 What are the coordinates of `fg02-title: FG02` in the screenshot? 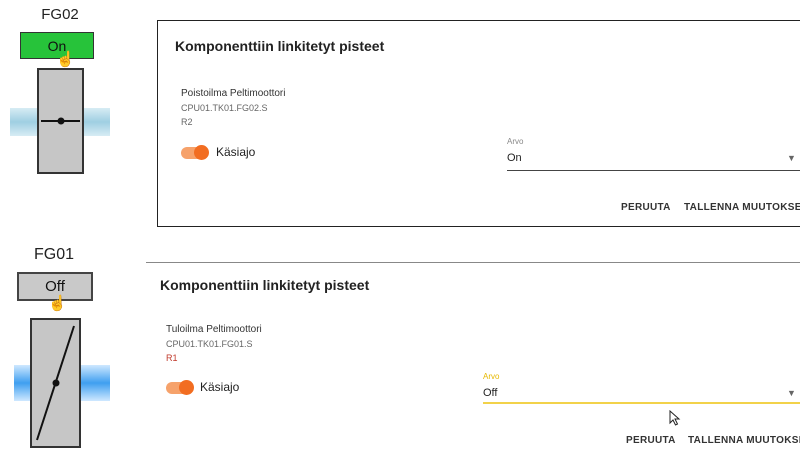 It's located at (60, 14).